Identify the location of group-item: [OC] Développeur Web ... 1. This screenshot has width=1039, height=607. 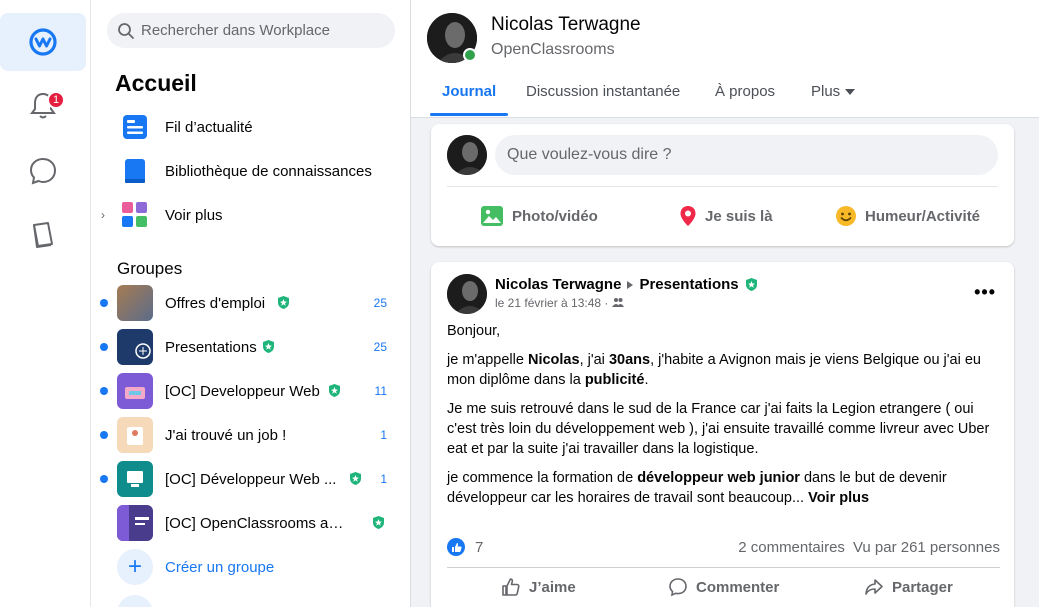
(246, 479).